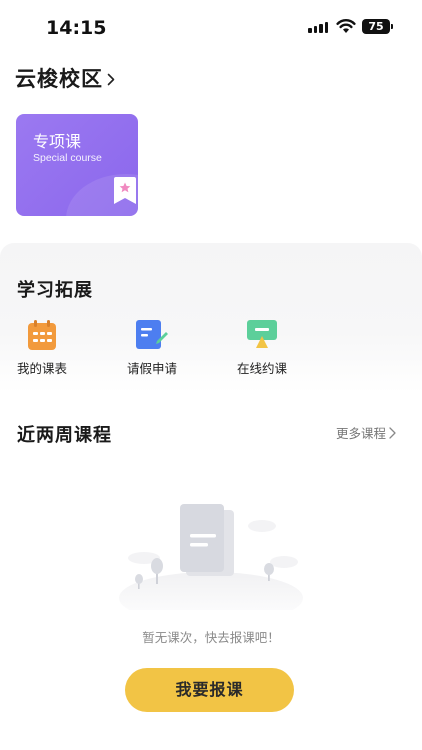 Image resolution: width=422 pixels, height=750 pixels. What do you see at coordinates (125, 190) in the screenshot?
I see `bookmark-star-icon` at bounding box center [125, 190].